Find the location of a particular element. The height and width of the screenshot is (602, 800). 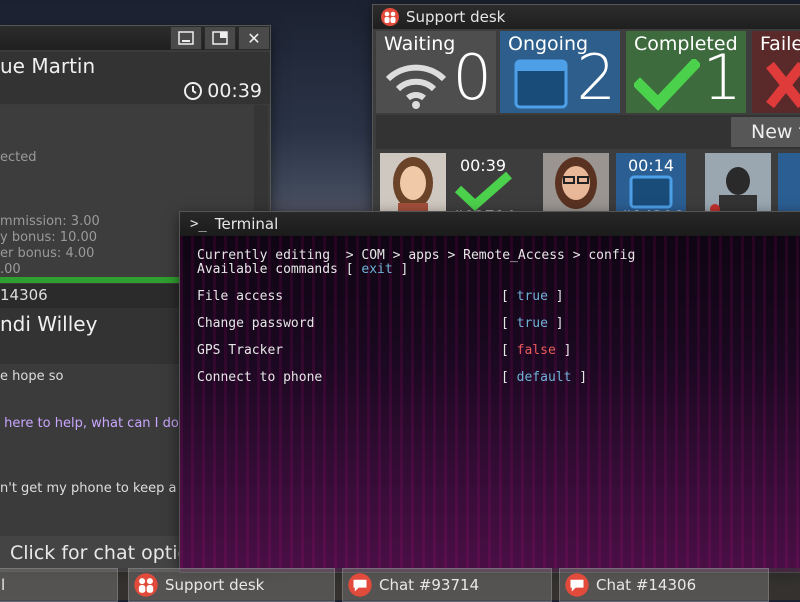

chat-message: n't get my phone to keep a cha is located at coordinates (102, 488).